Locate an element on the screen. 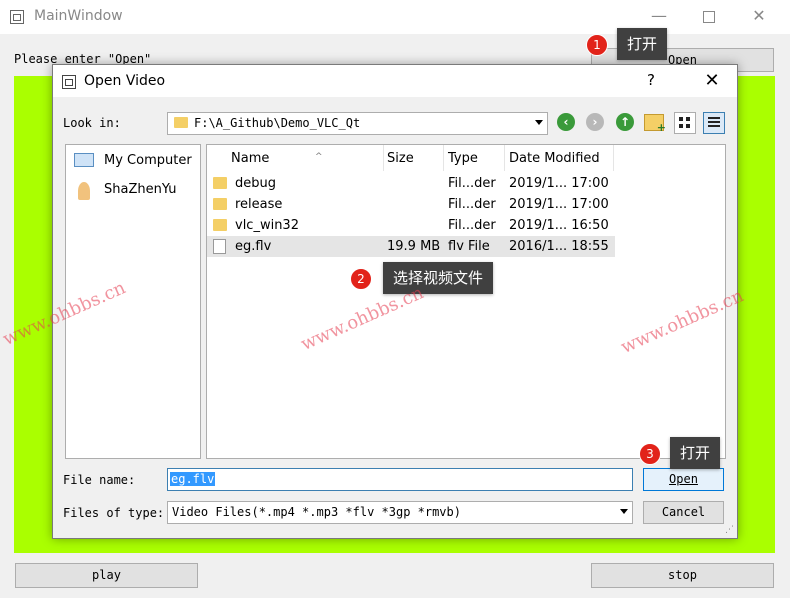 The width and height of the screenshot is (790, 598). file-type-label: Files of type: is located at coordinates (114, 513).